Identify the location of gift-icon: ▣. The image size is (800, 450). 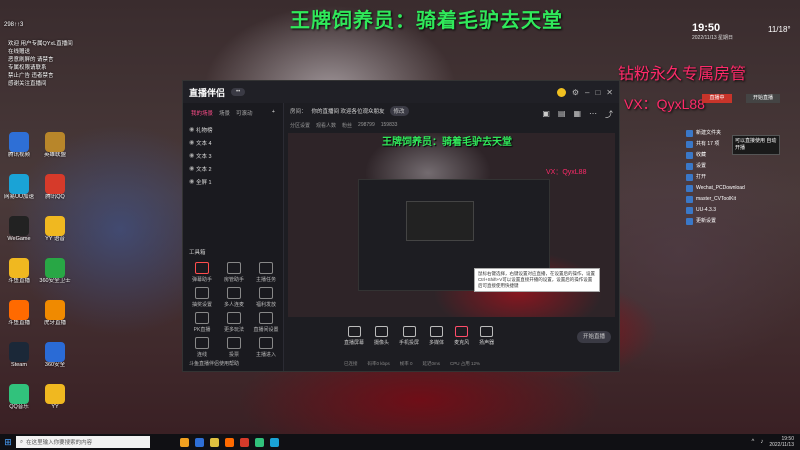
(546, 114).